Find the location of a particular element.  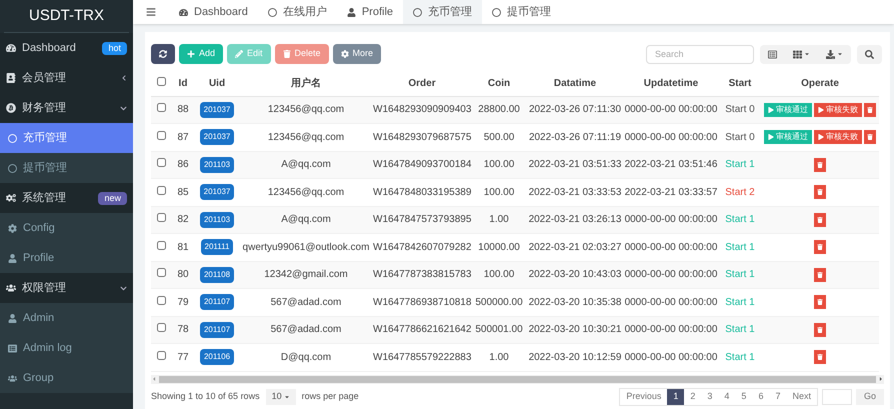

uid-badge: 201108 is located at coordinates (217, 274).